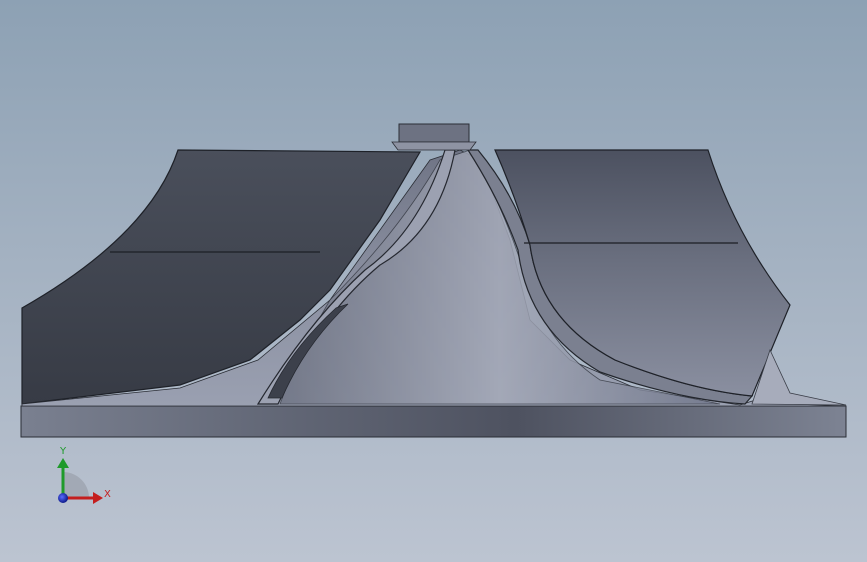  Describe the element at coordinates (433, 421) in the screenshot. I see `impeller-base-plate` at that location.